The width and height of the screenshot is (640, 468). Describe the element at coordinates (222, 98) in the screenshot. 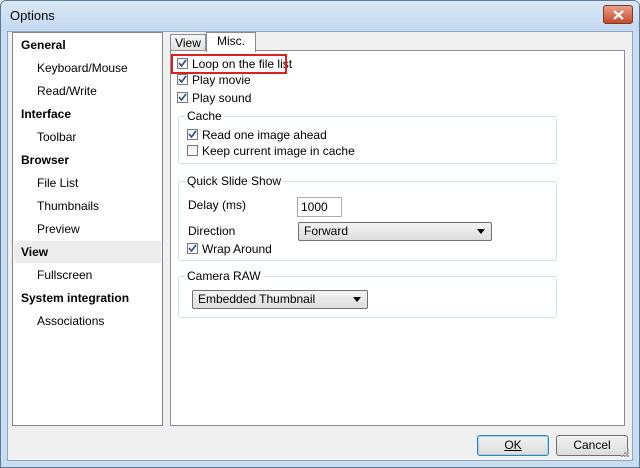

I see `sound-label: Play sound` at that location.